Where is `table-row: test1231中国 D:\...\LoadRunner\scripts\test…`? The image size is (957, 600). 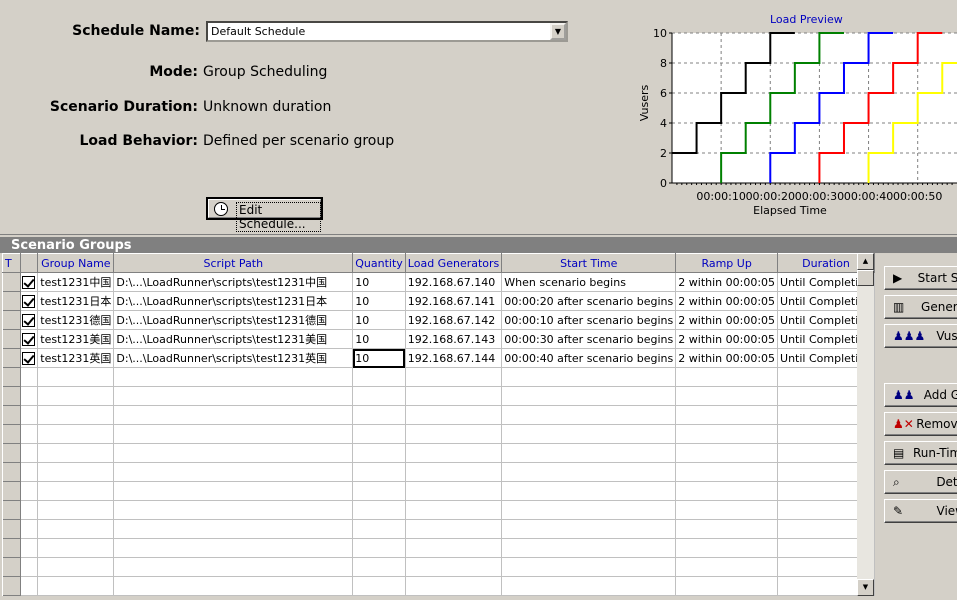
table-row: test1231中国 D:\...\LoadRunner\scripts\test… is located at coordinates (438, 282).